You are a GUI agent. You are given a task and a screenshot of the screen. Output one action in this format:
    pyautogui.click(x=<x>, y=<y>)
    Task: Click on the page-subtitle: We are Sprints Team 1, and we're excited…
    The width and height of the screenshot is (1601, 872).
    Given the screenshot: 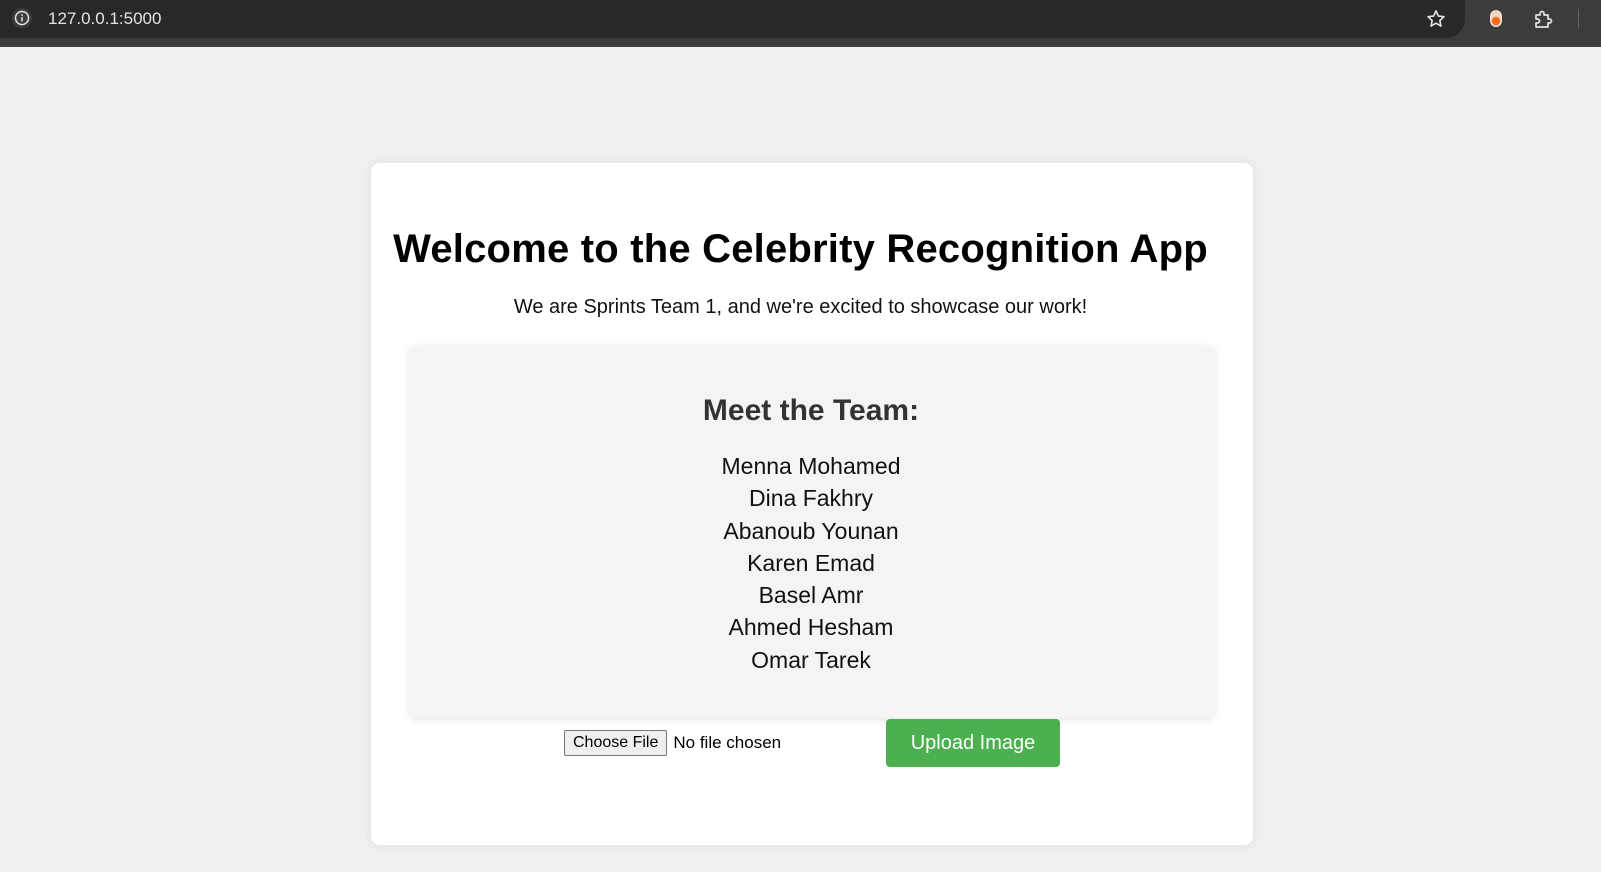 What is the action you would take?
    pyautogui.click(x=800, y=307)
    